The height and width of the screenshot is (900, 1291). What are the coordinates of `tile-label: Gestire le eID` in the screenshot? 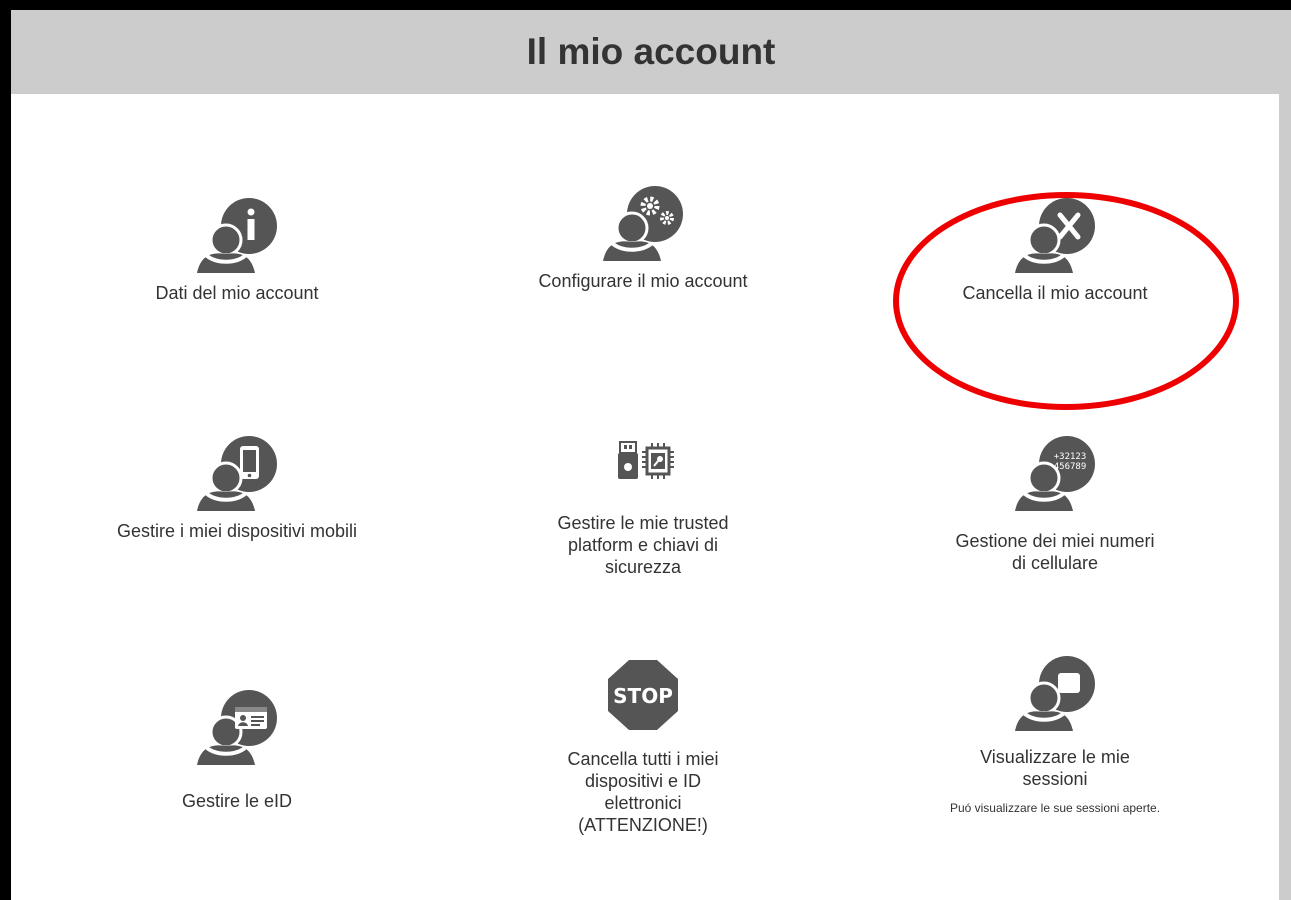 It's located at (237, 801).